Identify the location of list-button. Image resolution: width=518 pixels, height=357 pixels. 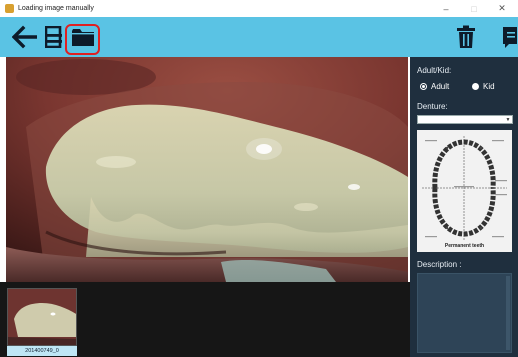
(54, 37).